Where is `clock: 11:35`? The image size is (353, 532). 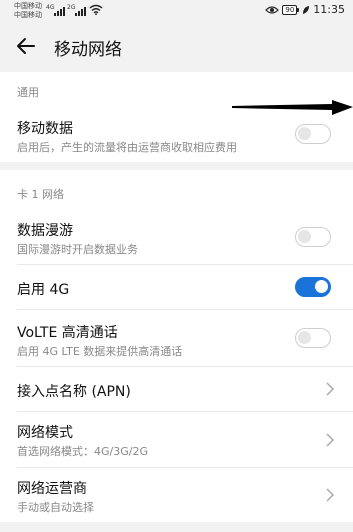 clock: 11:35 is located at coordinates (329, 9).